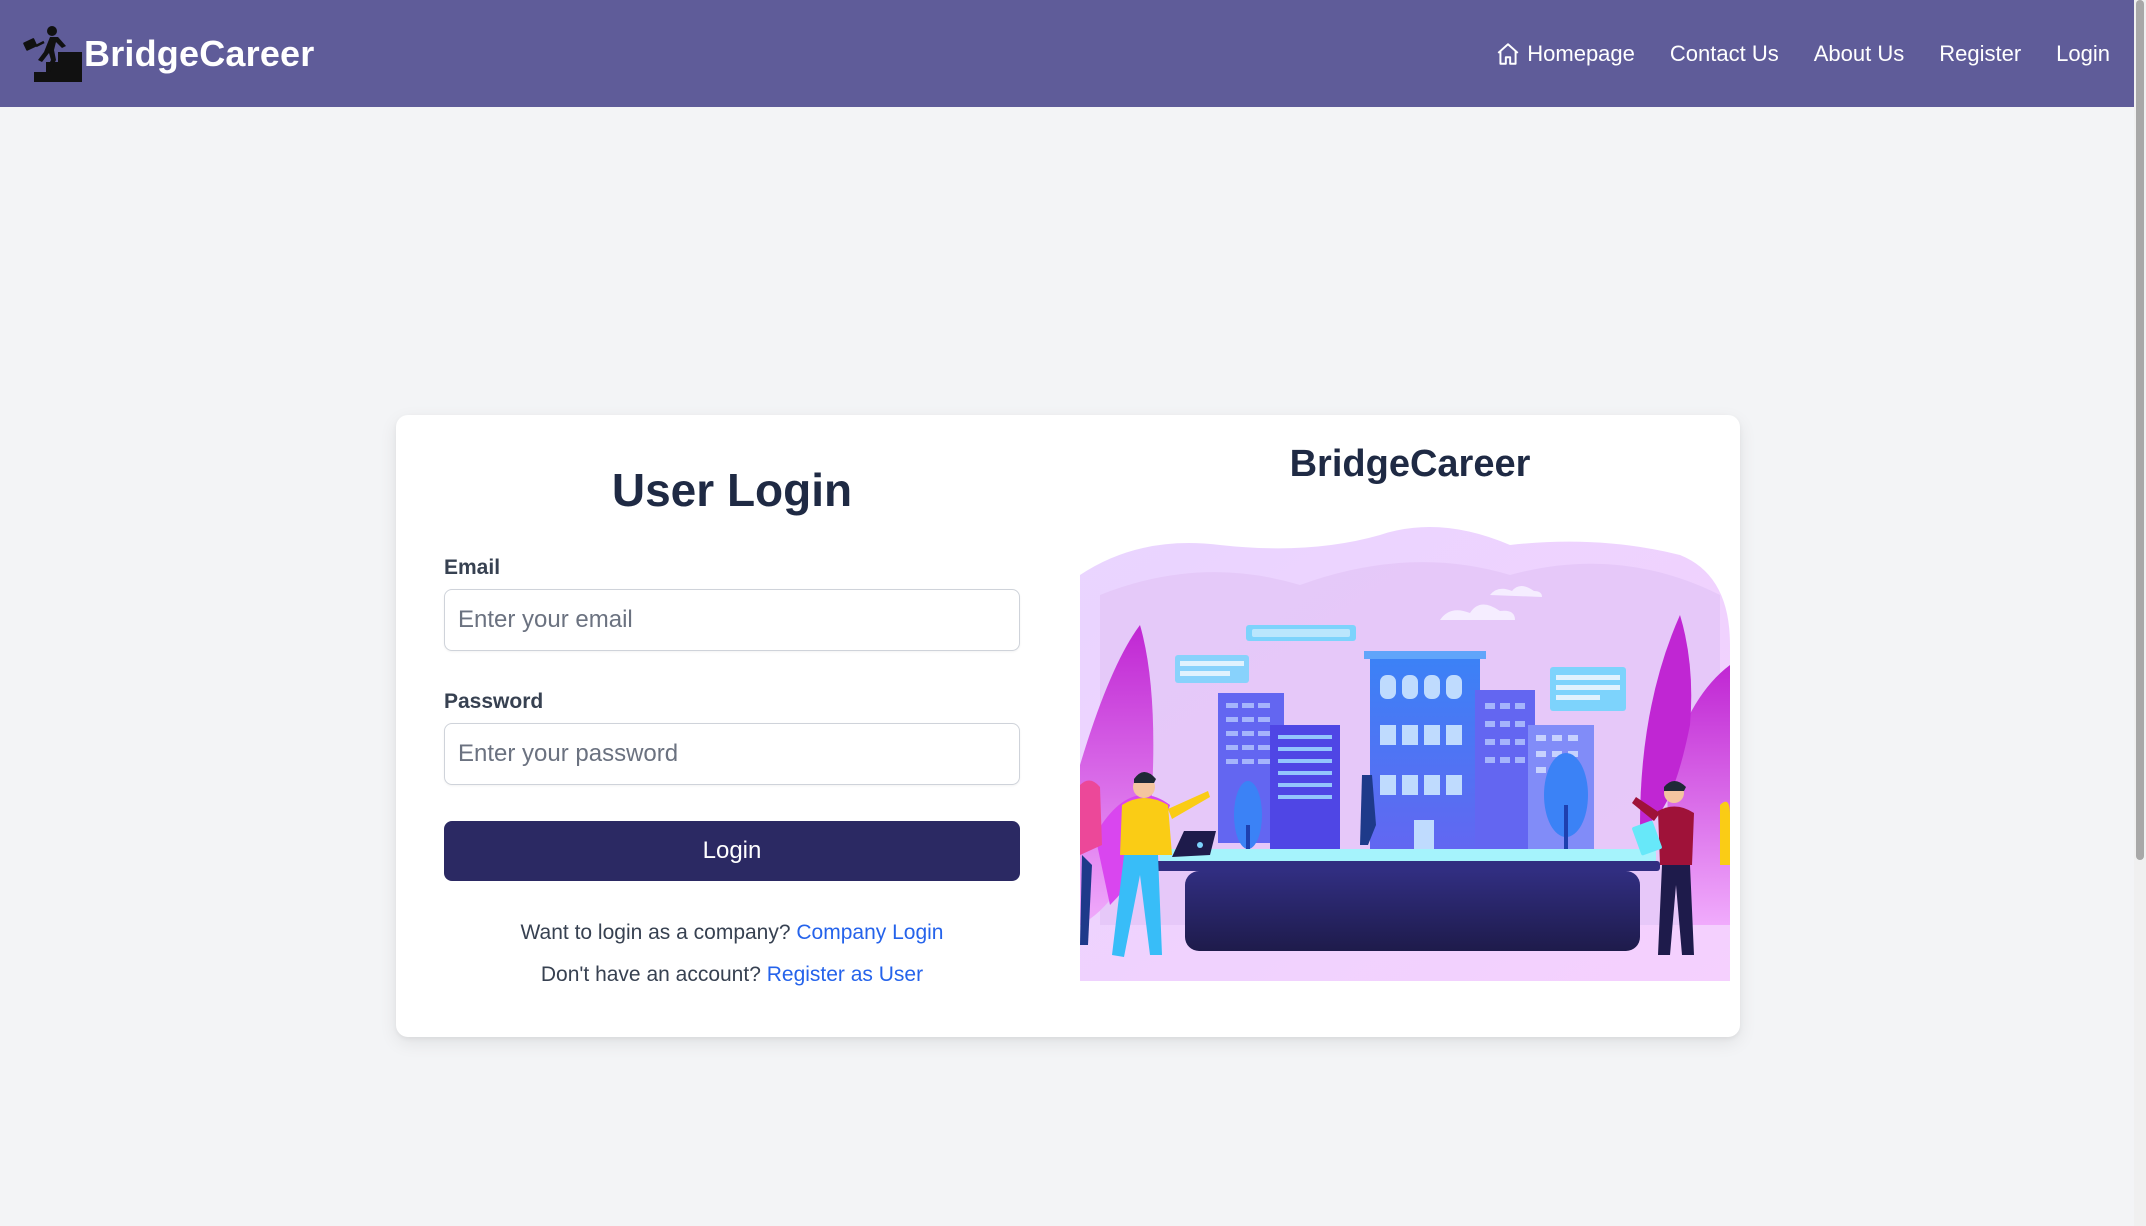 Image resolution: width=2146 pixels, height=1226 pixels. Describe the element at coordinates (494, 701) in the screenshot. I see `password-label: Password` at that location.